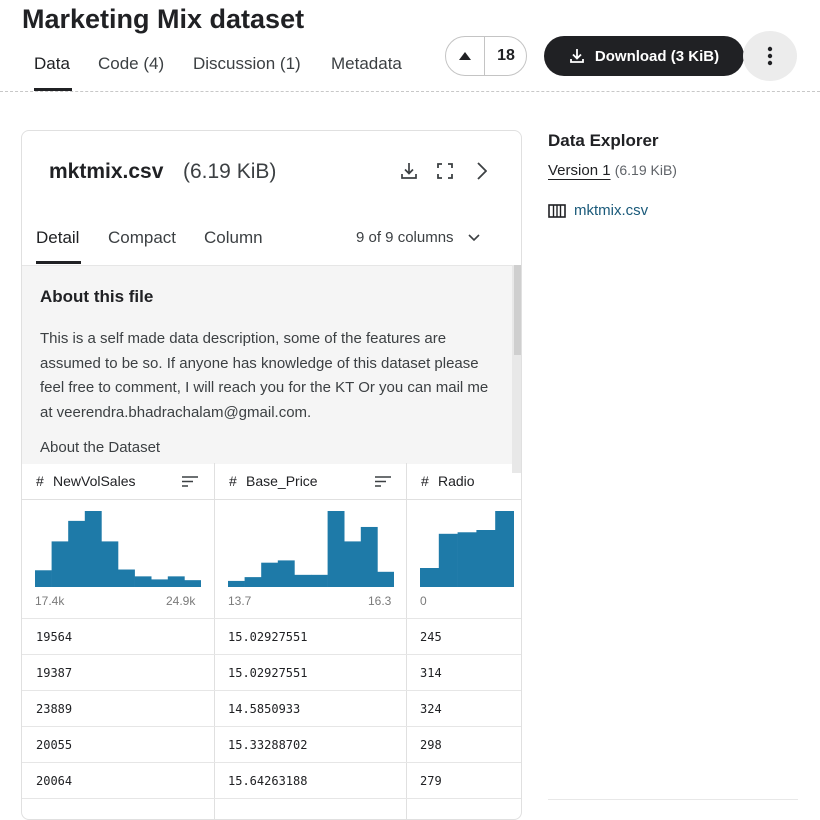 This screenshot has height=820, width=820. I want to click on next-file-button, so click(482, 171).